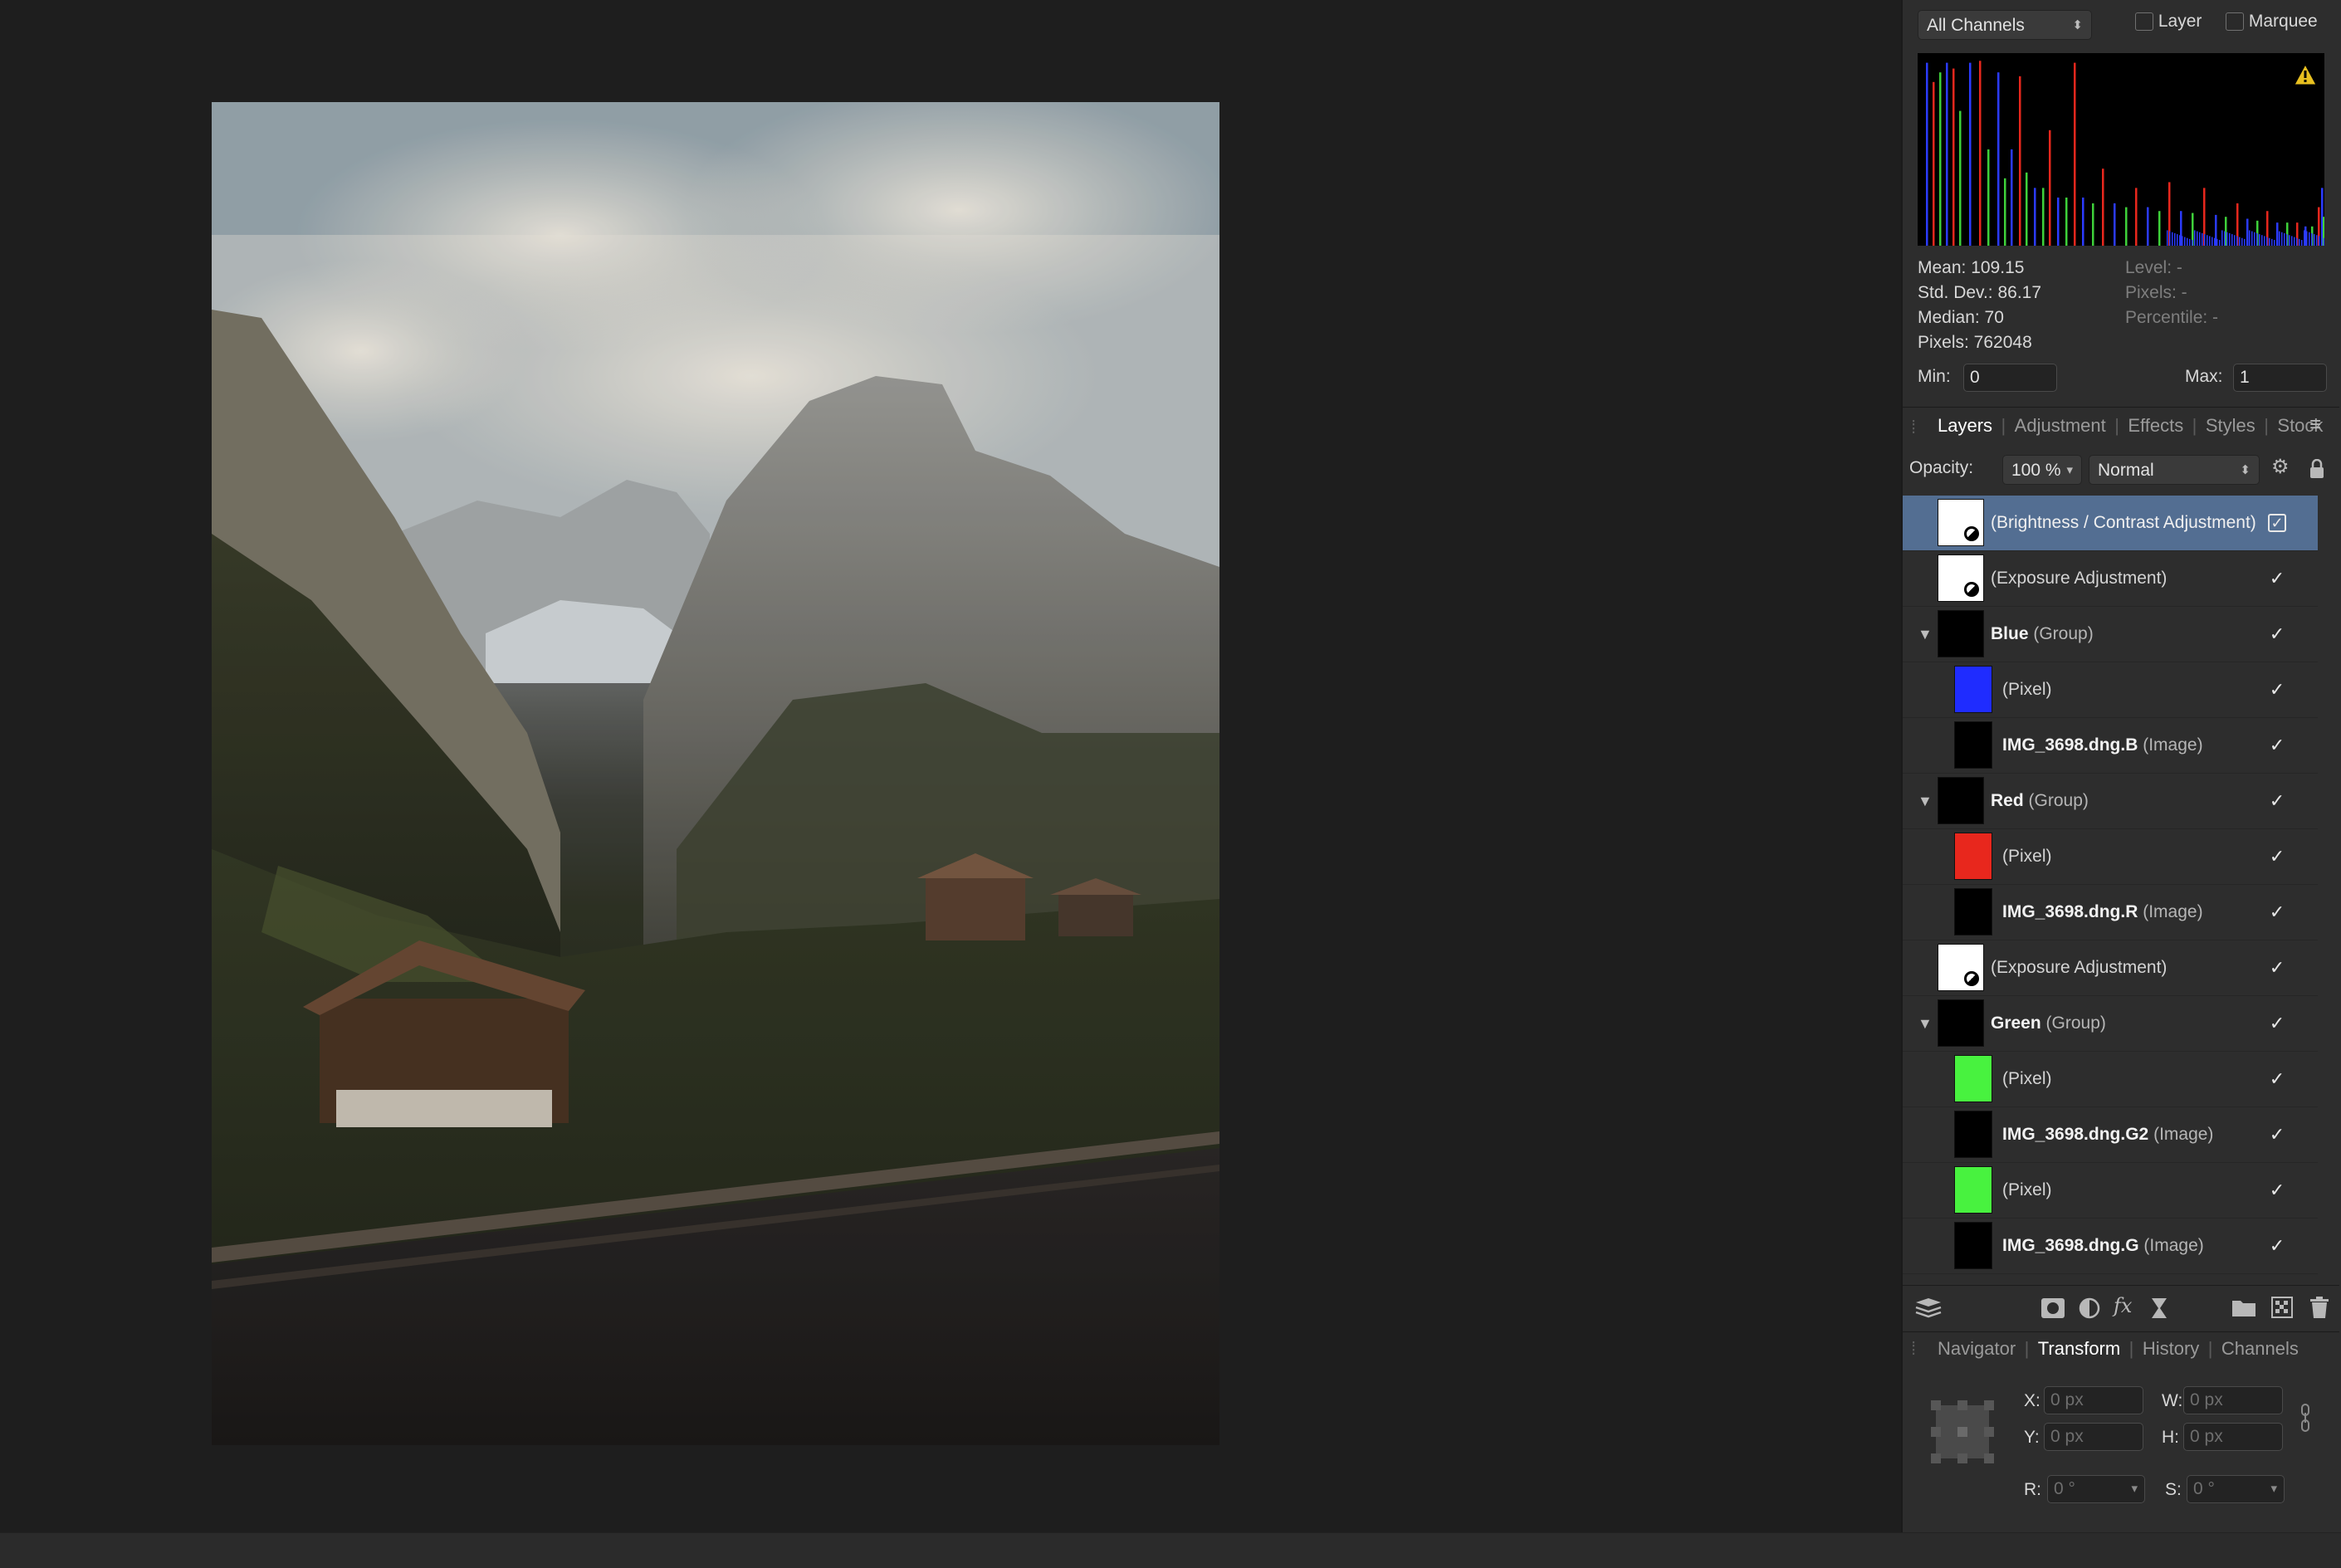 This screenshot has width=2341, height=1568. Describe the element at coordinates (2236, 1489) in the screenshot. I see `s-field: 0 ° ▾` at that location.